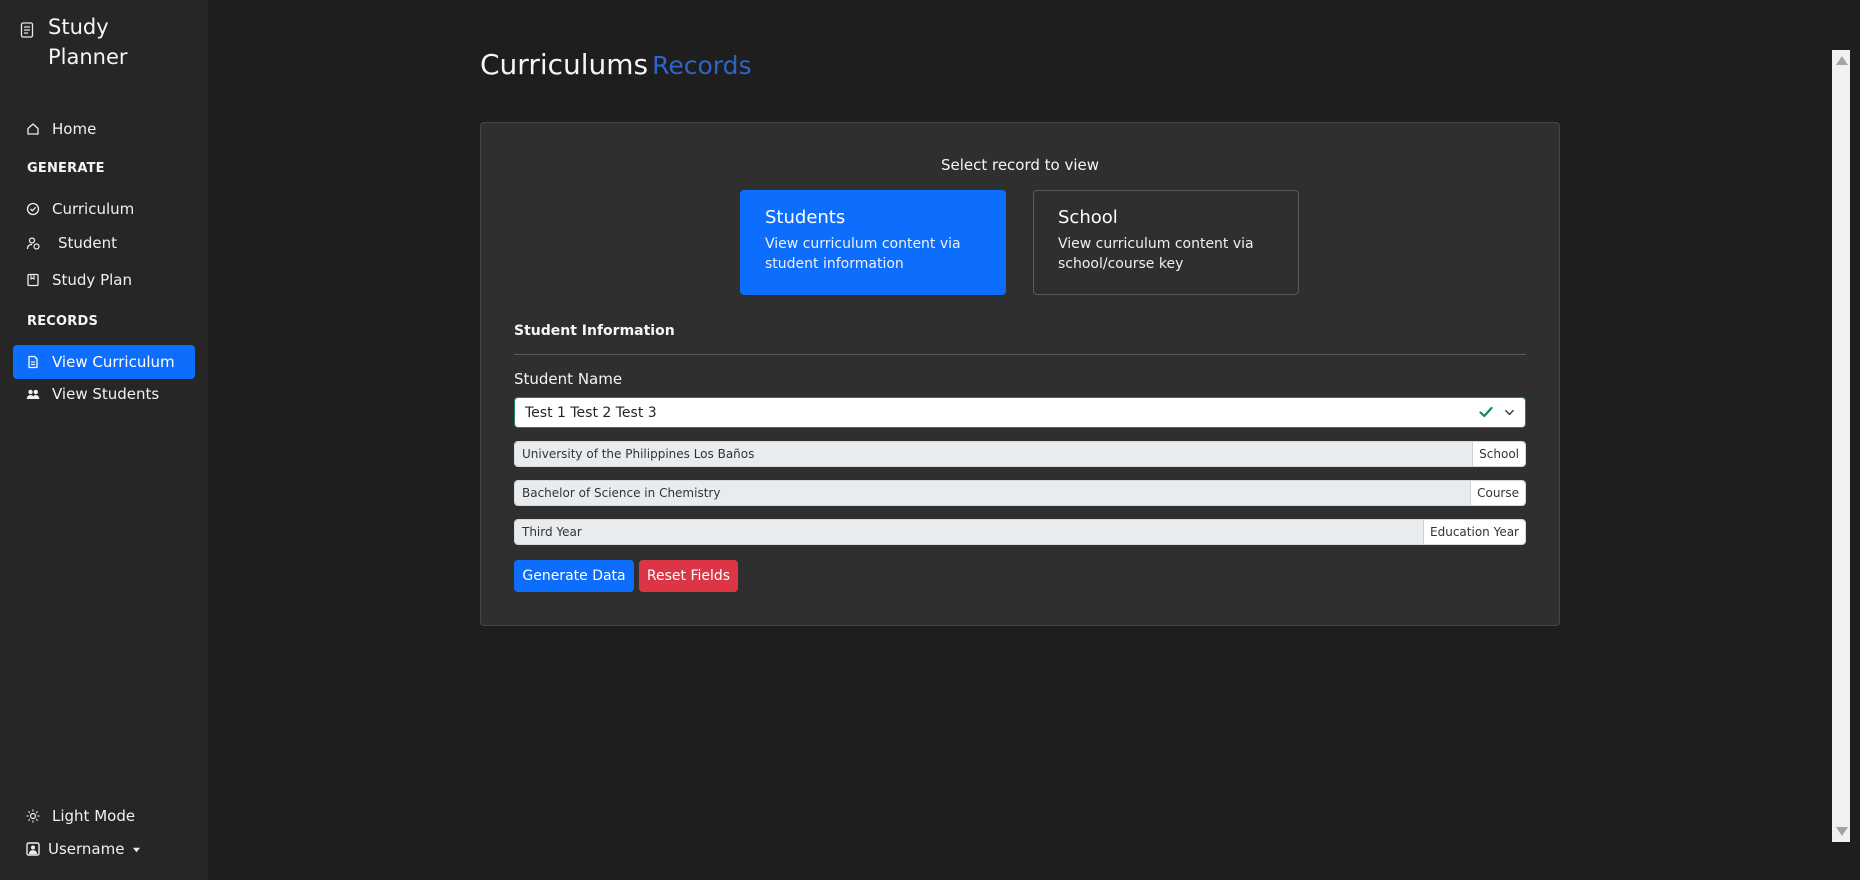 The height and width of the screenshot is (880, 1860). I want to click on student-name-select: Test 1 Test 2 Test 3, so click(1020, 412).